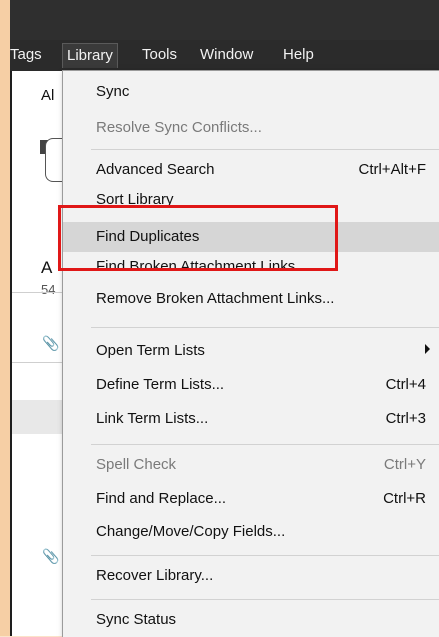 This screenshot has height=637, width=439. I want to click on menu-item-label: Sync, so click(113, 91).